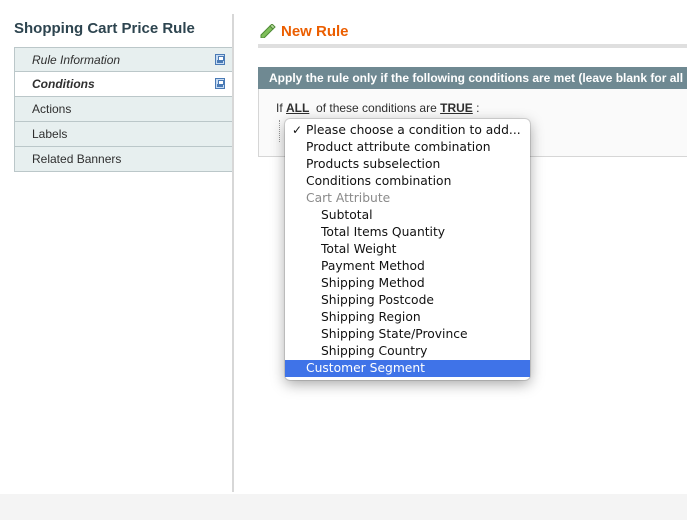 This screenshot has height=520, width=687. I want to click on option-label: Shipping Region, so click(371, 317).